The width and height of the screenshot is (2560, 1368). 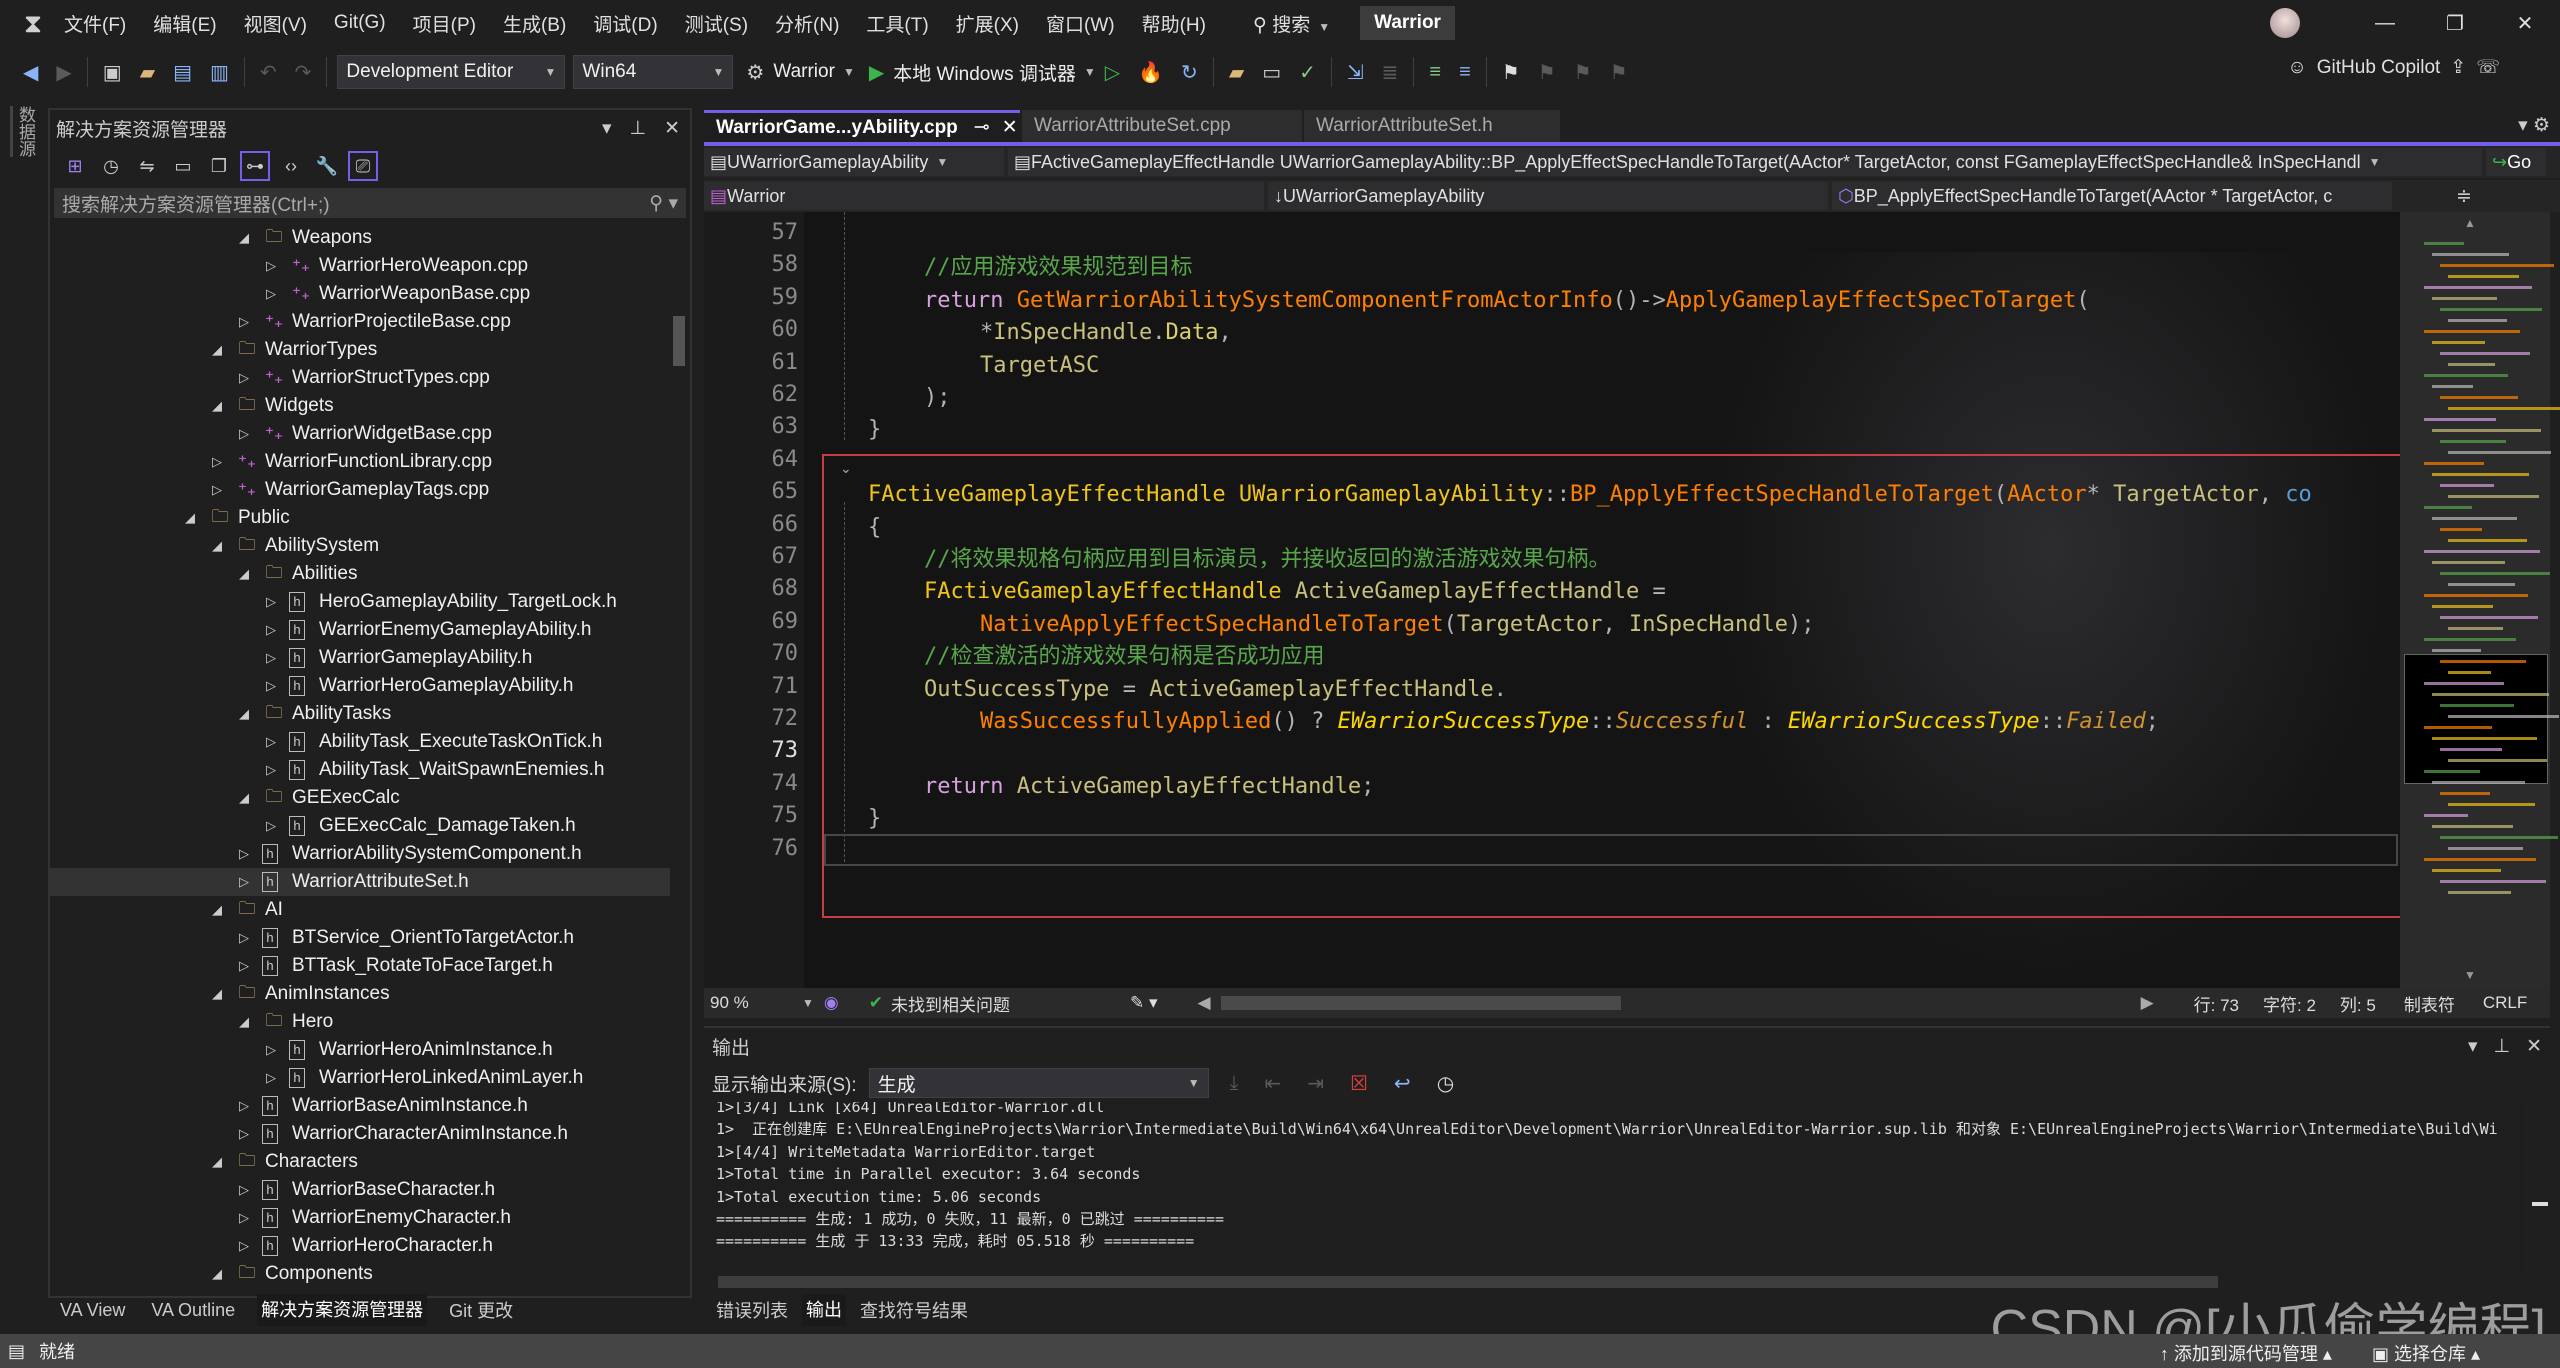 I want to click on history-icon: ◷, so click(x=111, y=166).